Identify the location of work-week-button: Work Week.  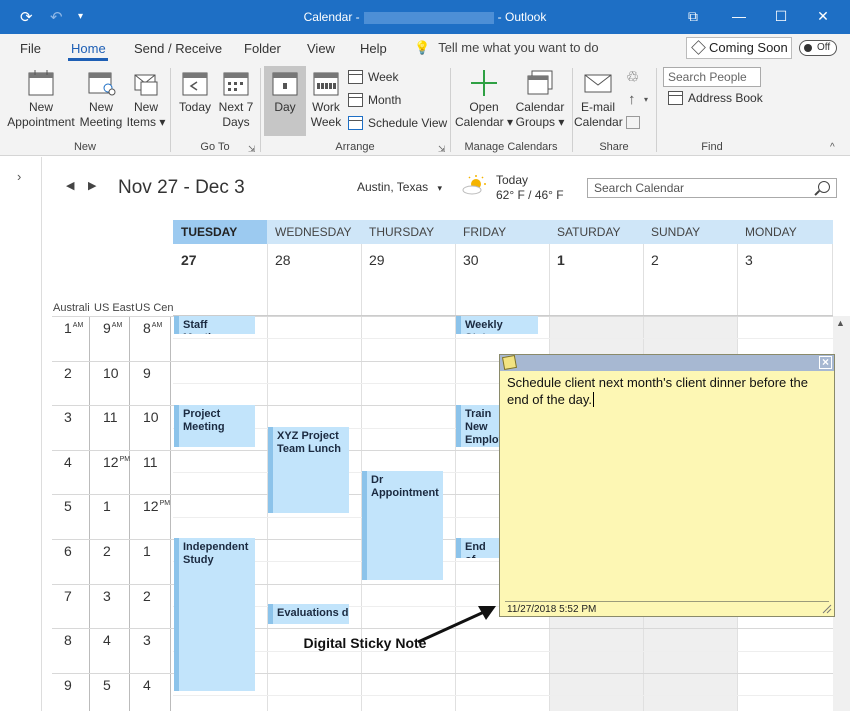
(326, 99).